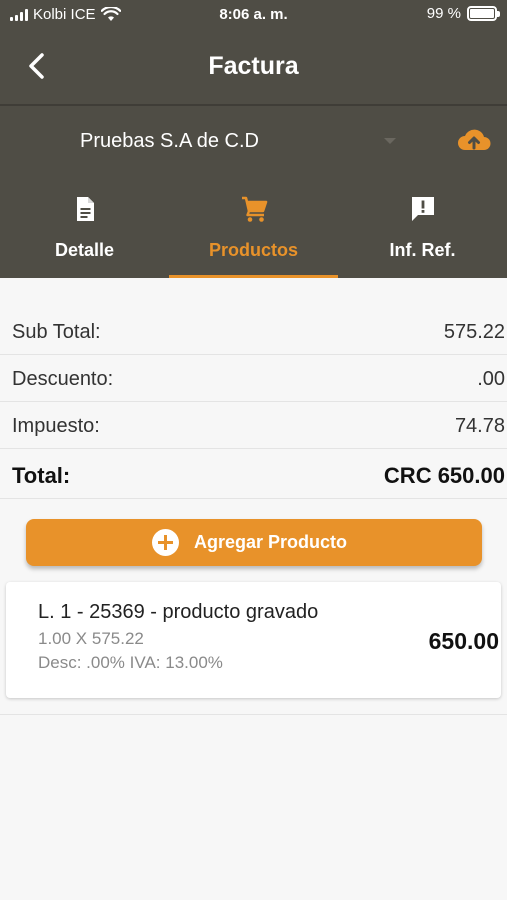 This screenshot has height=900, width=507. I want to click on discount-row: Descuento: .00, so click(253, 378).